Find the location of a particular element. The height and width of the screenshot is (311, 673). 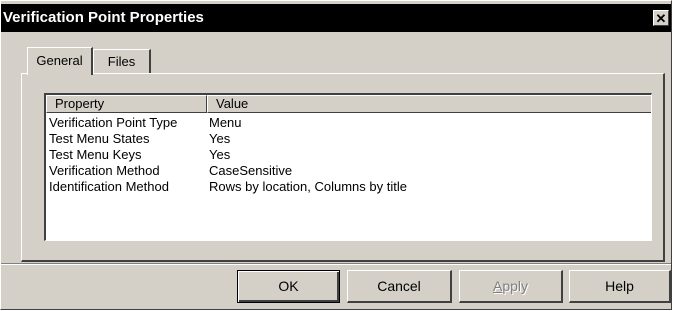

help-button: Help is located at coordinates (620, 286).